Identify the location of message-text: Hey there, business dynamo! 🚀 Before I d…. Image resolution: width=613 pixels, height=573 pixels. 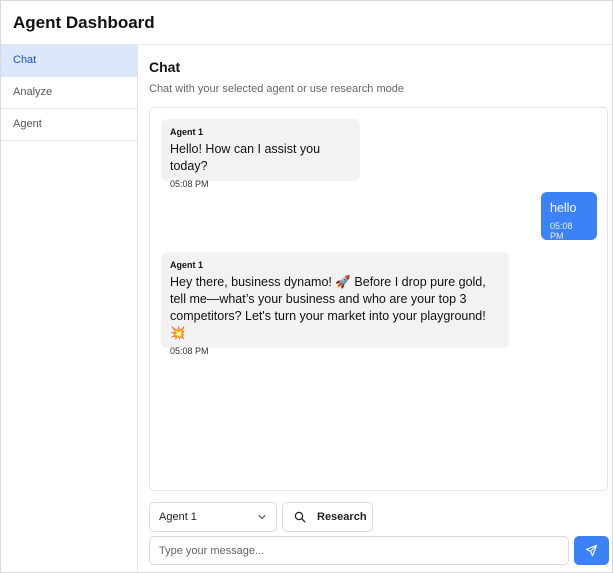
(328, 307).